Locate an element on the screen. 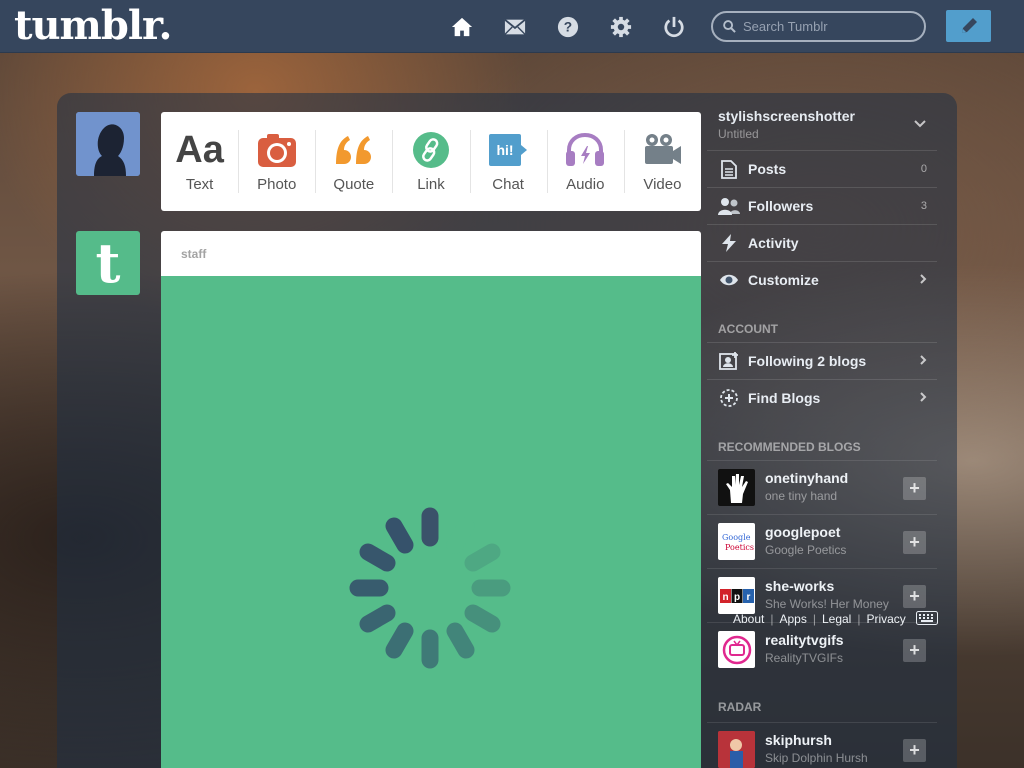 The image size is (1024, 768). blog-title: Skip Dolphin Hursh is located at coordinates (816, 758).